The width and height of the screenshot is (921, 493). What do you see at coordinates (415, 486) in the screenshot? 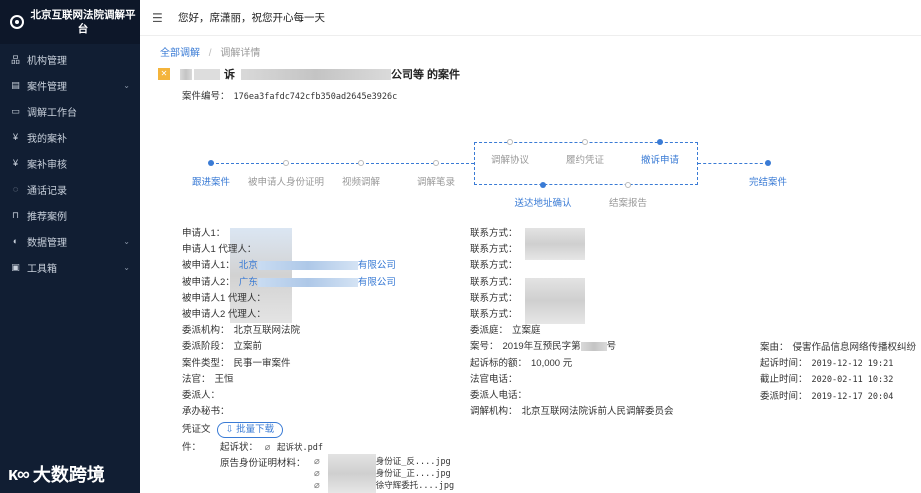
I see `id-file-link: 徐守辉委托....jpg` at bounding box center [415, 486].